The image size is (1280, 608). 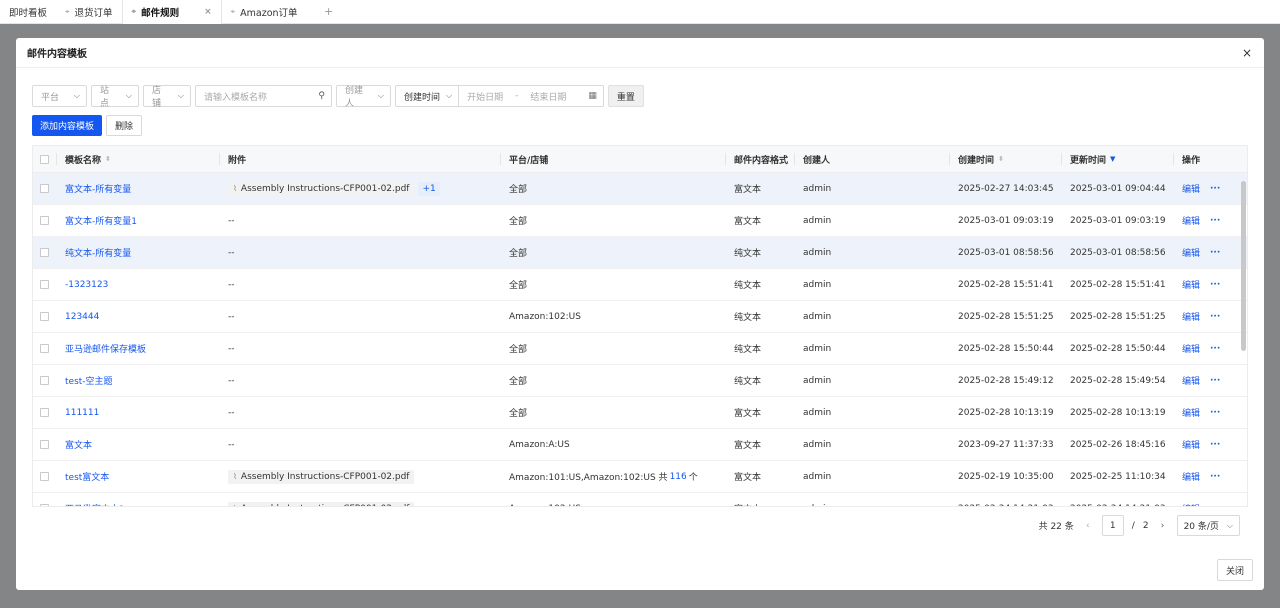 What do you see at coordinates (82, 317) in the screenshot?
I see `template-name-link: 123444` at bounding box center [82, 317].